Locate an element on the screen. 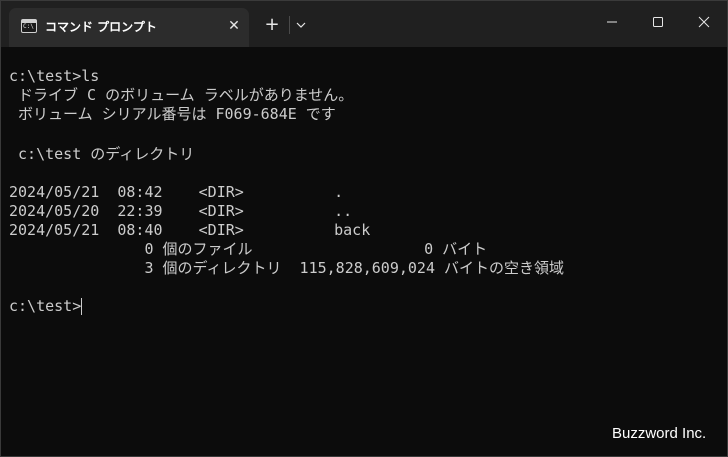 The width and height of the screenshot is (728, 457). tab-title: コマンド プロンプト is located at coordinates (101, 27).